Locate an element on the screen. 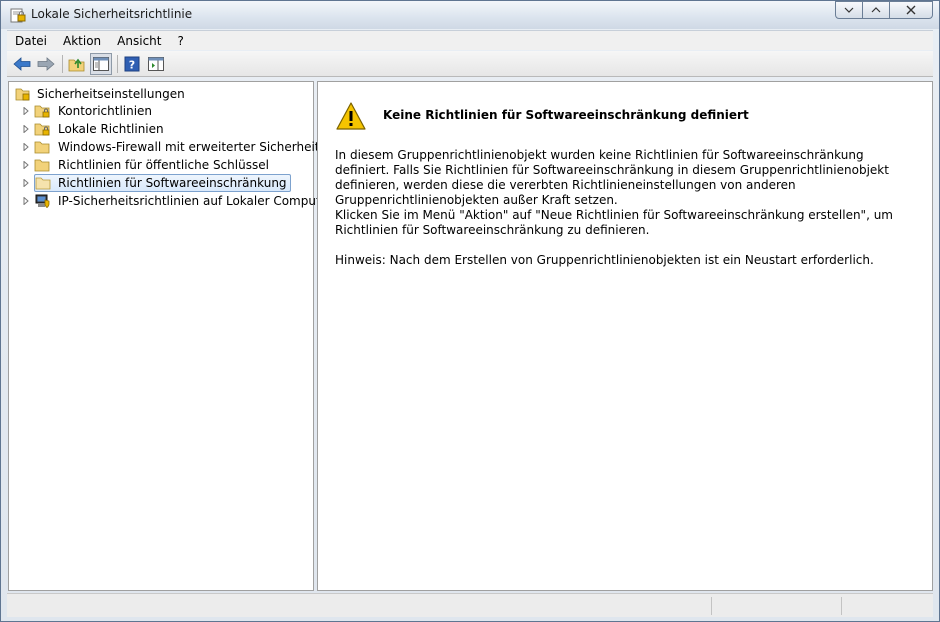 This screenshot has width=940, height=622. up-folder-icon is located at coordinates (76, 64).